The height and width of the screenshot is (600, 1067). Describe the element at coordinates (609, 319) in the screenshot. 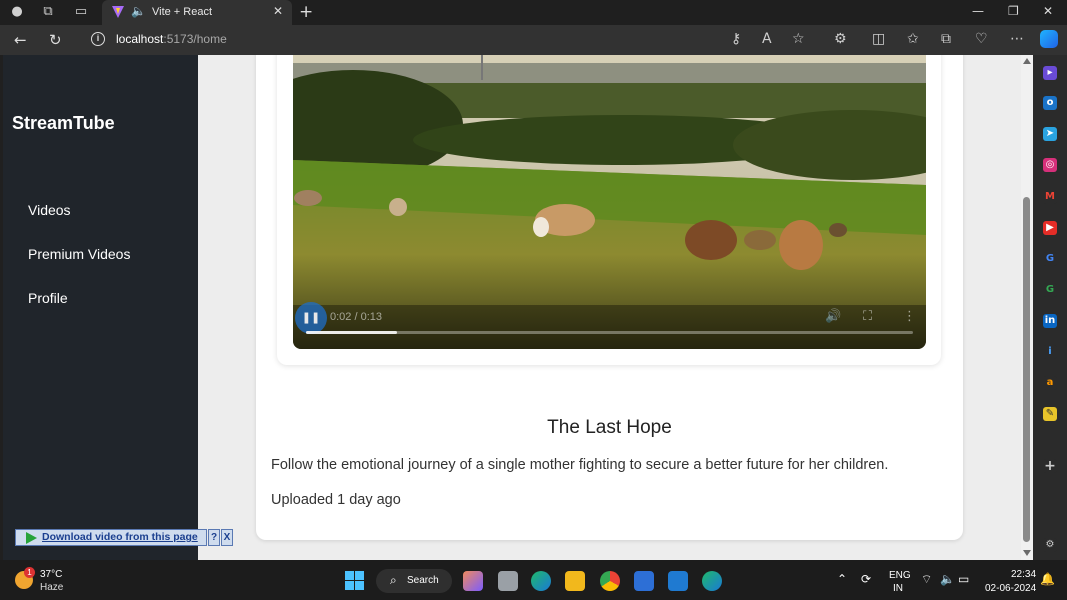

I see `video-controls: ❚❚ 0:02 / 0:13 🔊 ⛶ ⋮` at that location.